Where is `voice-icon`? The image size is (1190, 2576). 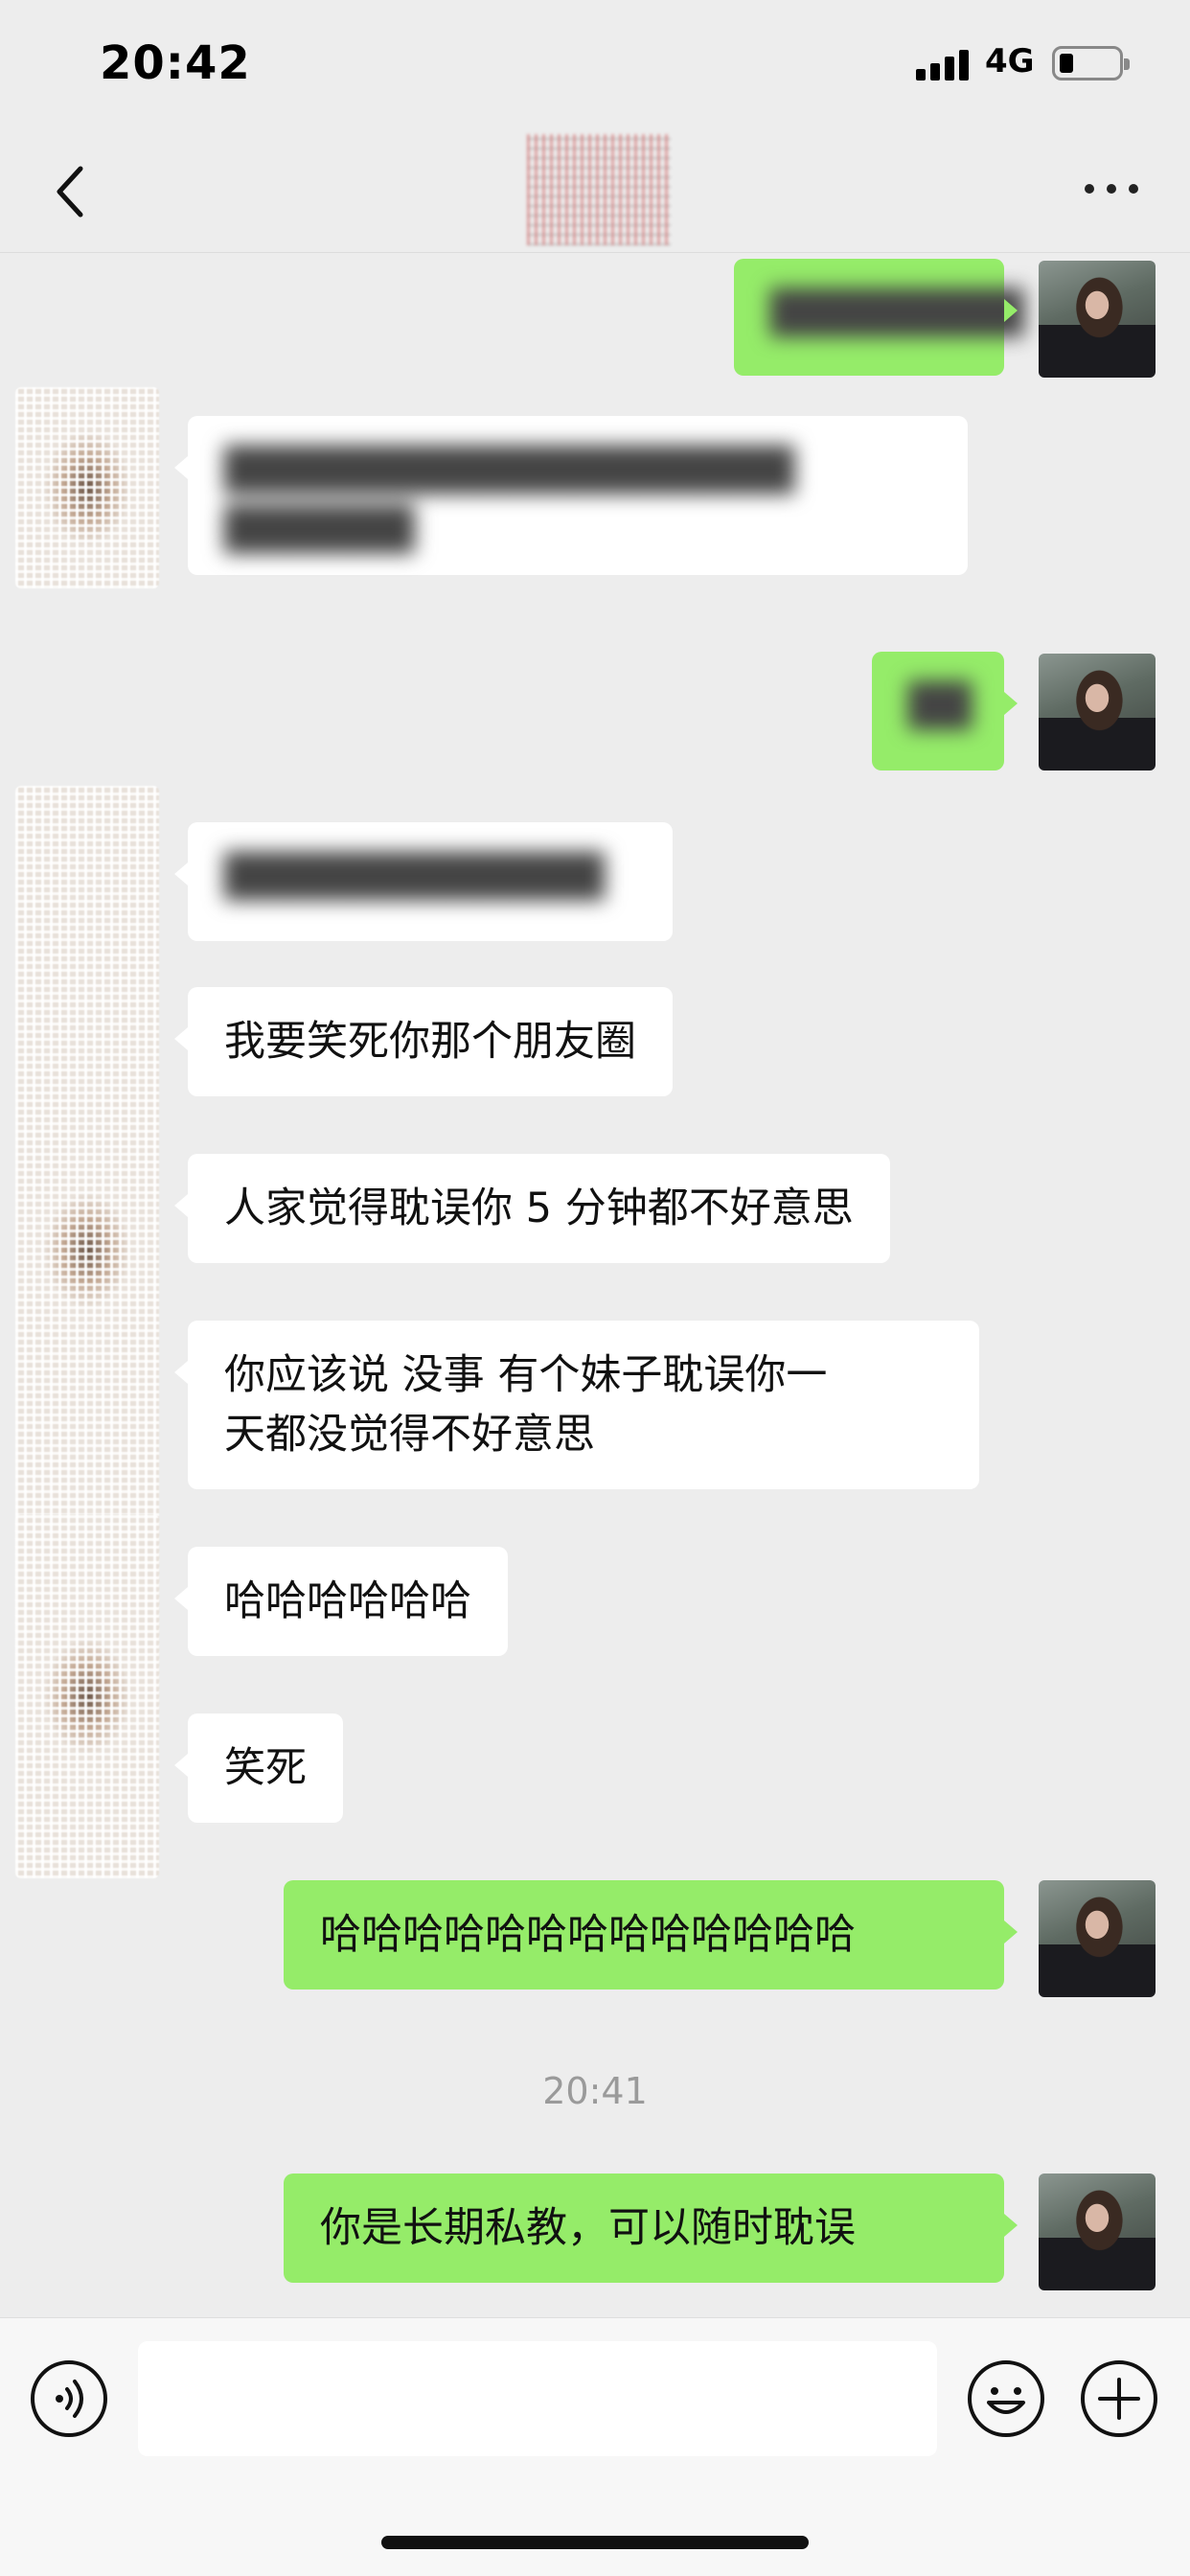
voice-icon is located at coordinates (69, 2398).